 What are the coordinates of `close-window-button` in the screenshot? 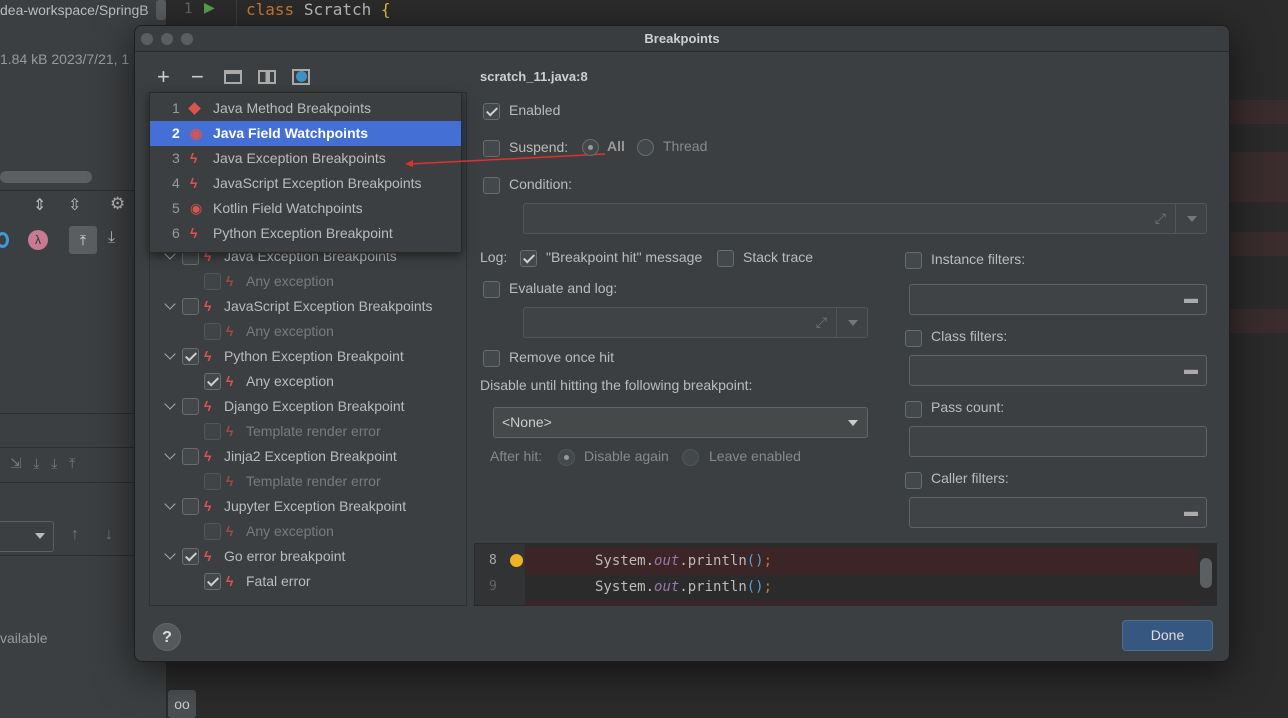 It's located at (147, 39).